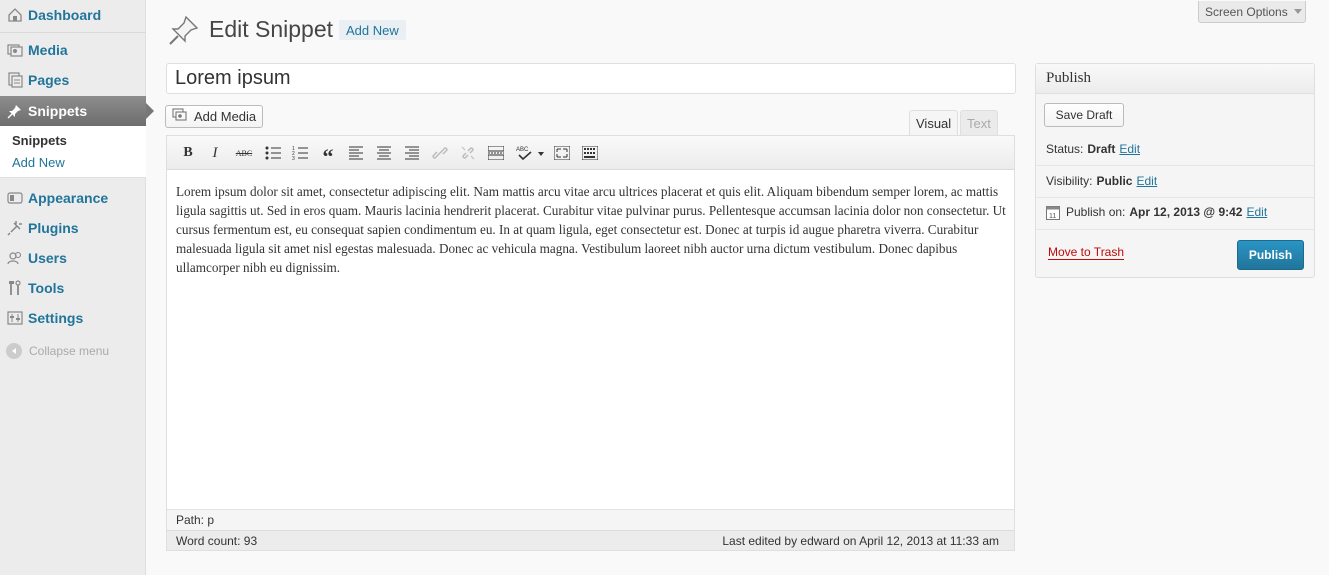  I want to click on status-row: Status: Draft Edit, so click(1093, 149).